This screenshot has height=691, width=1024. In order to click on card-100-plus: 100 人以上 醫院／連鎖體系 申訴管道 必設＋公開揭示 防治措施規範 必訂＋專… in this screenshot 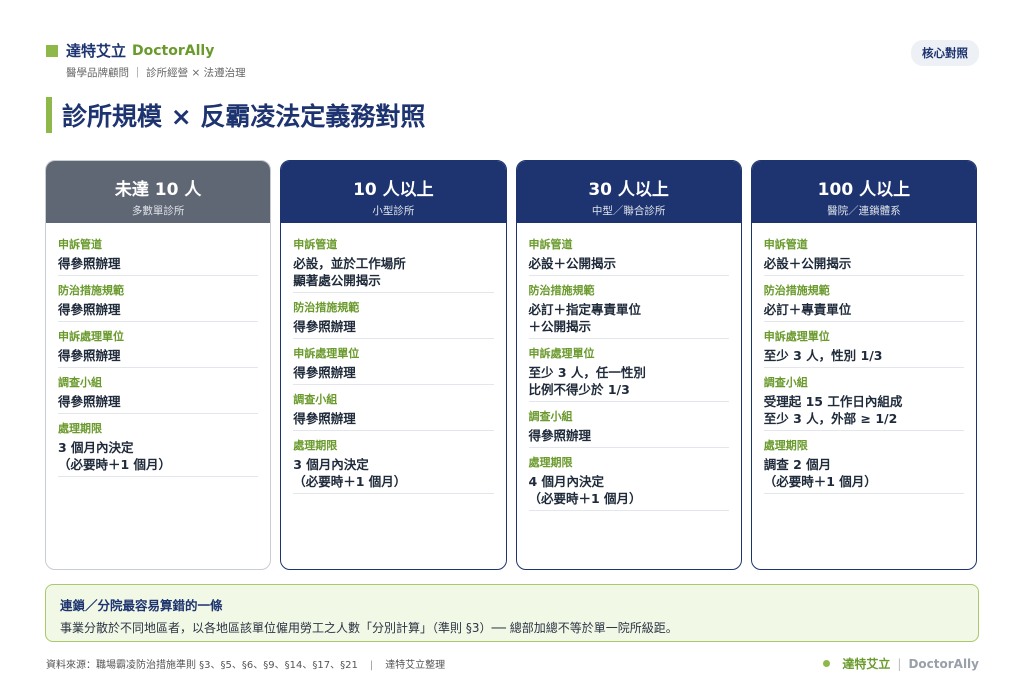, I will do `click(863, 365)`.